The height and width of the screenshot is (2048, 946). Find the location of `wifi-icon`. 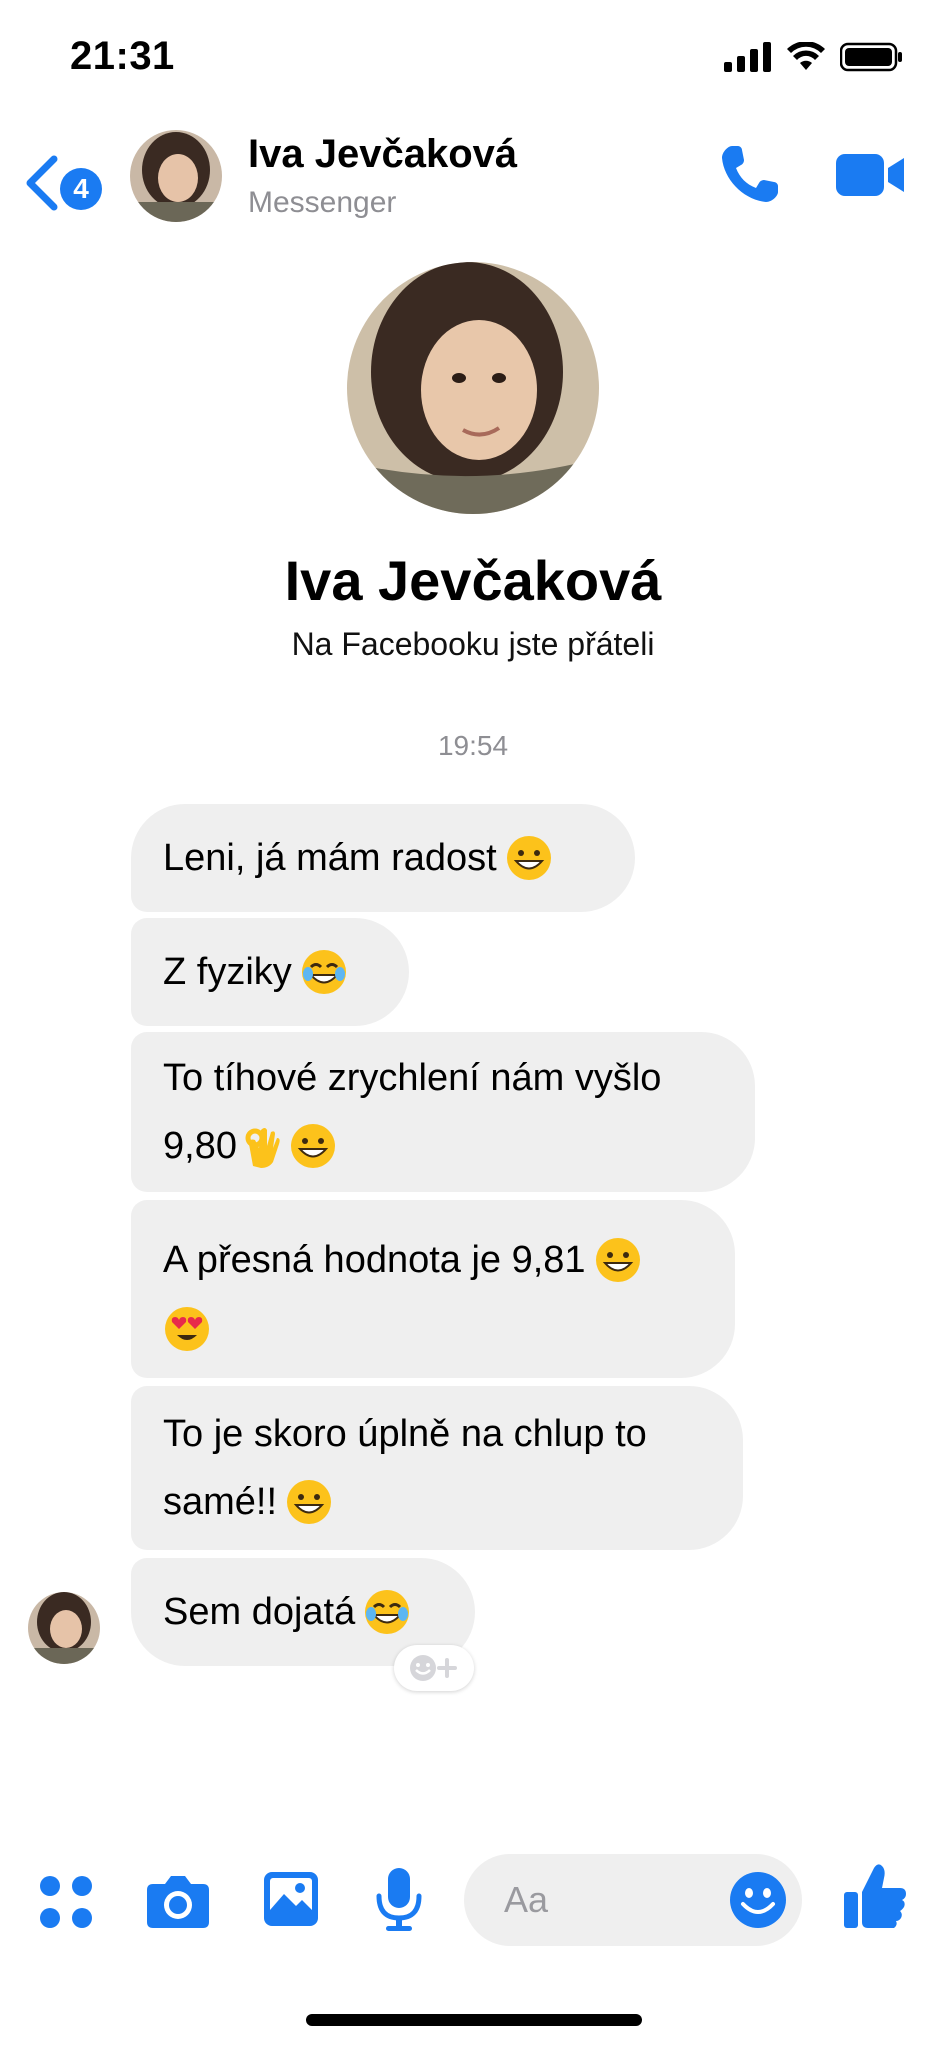

wifi-icon is located at coordinates (806, 56).